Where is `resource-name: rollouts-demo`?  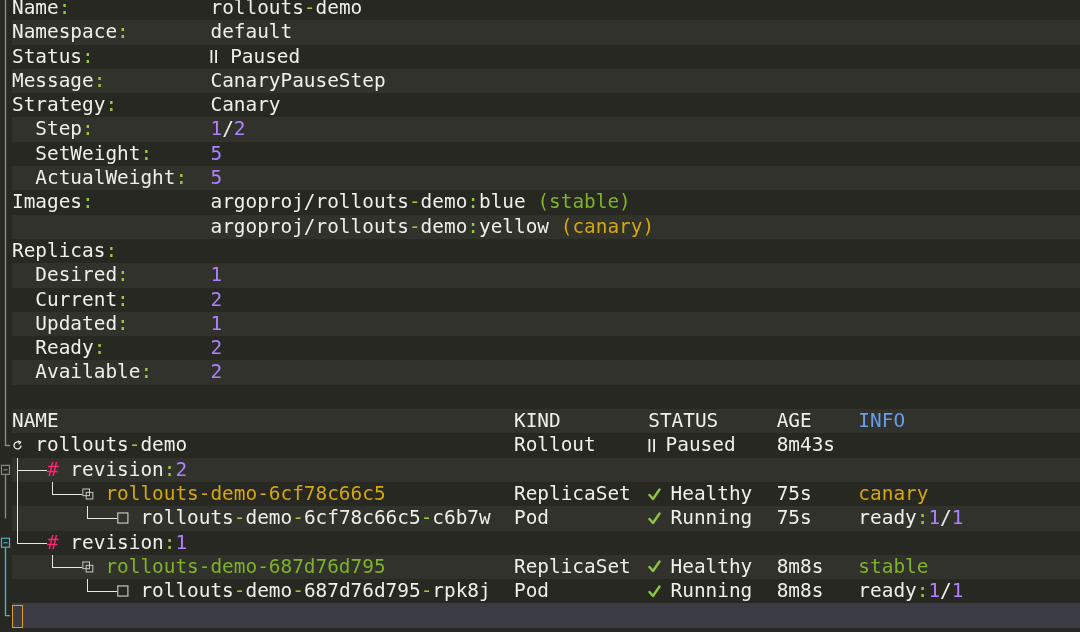 resource-name: rollouts-demo is located at coordinates (111, 445).